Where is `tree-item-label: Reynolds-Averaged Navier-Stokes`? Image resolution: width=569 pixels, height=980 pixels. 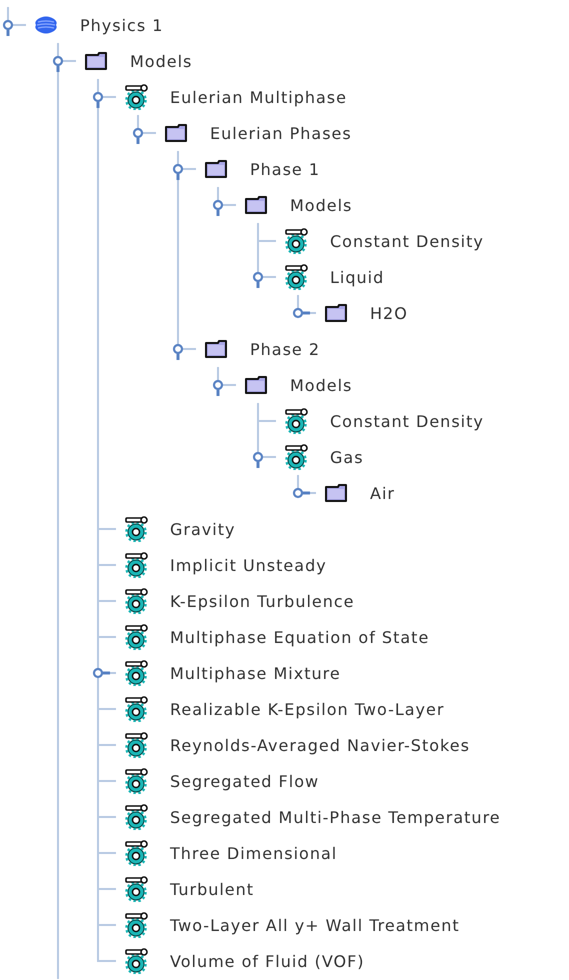 tree-item-label: Reynolds-Averaged Navier-Stokes is located at coordinates (320, 745).